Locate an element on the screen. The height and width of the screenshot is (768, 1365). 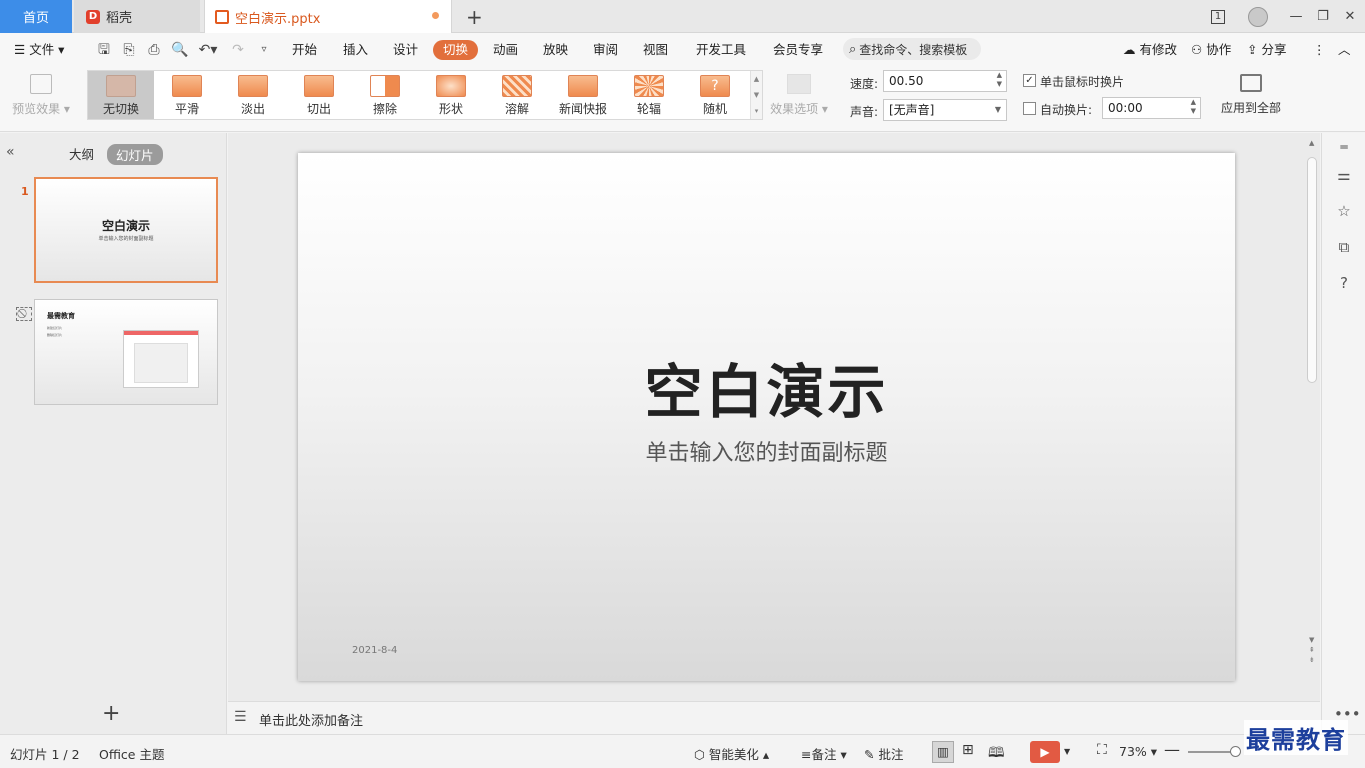
auto-spinner-icon: ▲ ▼ is located at coordinates (1193, 107).